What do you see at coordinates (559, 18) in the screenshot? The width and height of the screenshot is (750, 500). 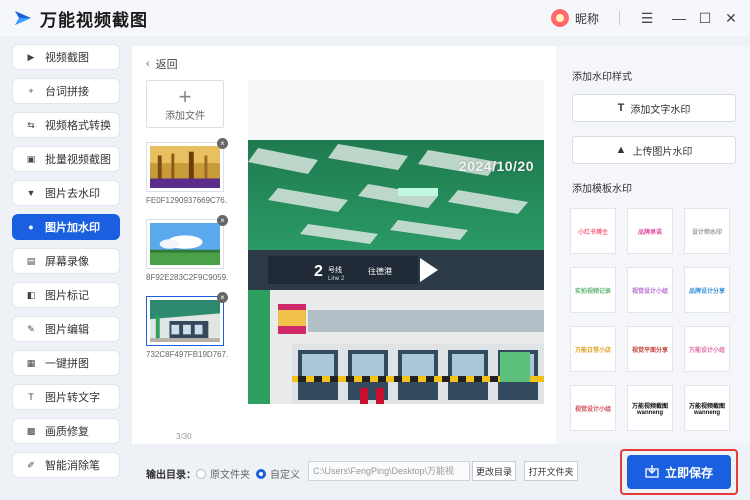 I see `avatar` at bounding box center [559, 18].